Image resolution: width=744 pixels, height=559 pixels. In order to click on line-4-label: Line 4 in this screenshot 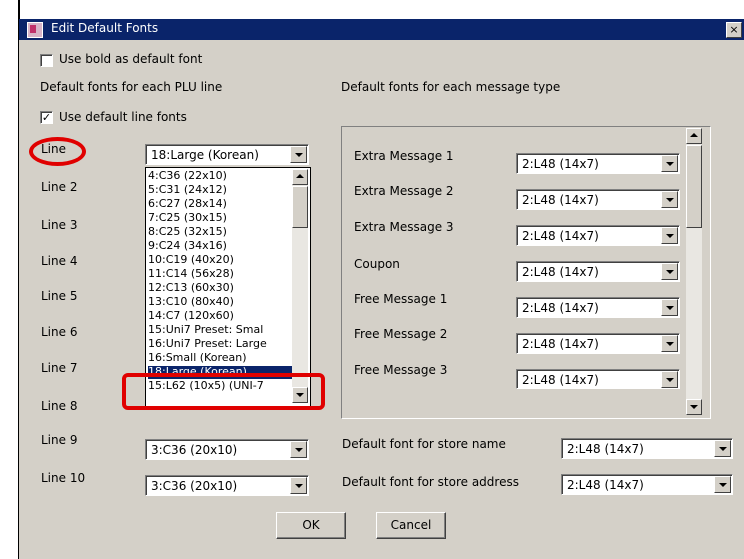, I will do `click(59, 261)`.